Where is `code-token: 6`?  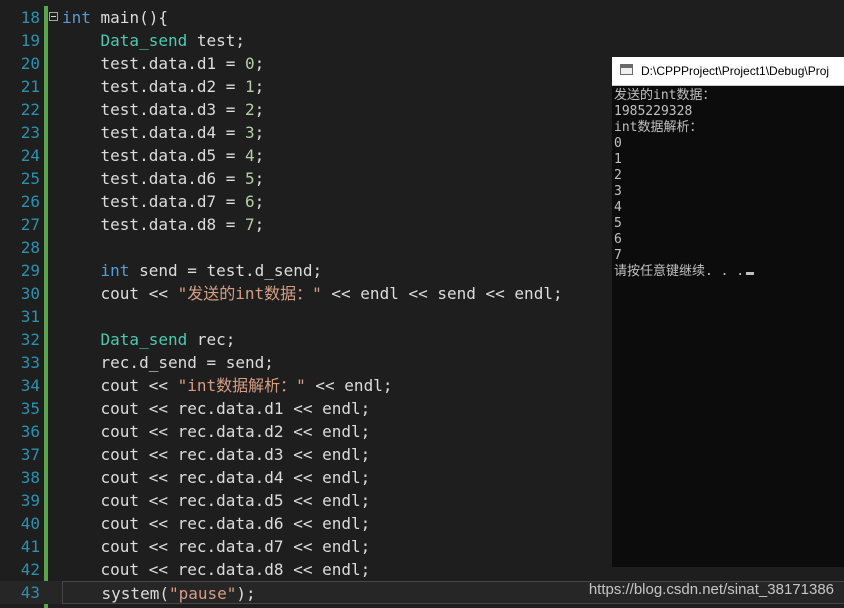 code-token: 6 is located at coordinates (250, 201).